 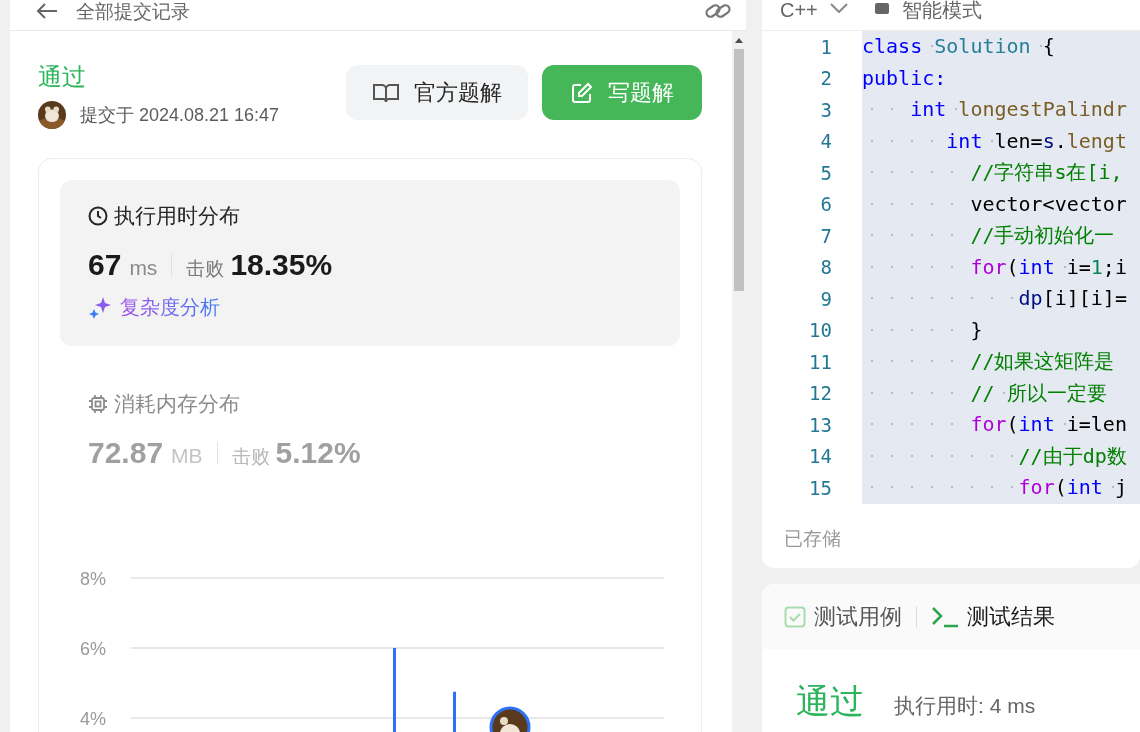 I want to click on test-cases-tab: 测试用例, so click(x=843, y=616).